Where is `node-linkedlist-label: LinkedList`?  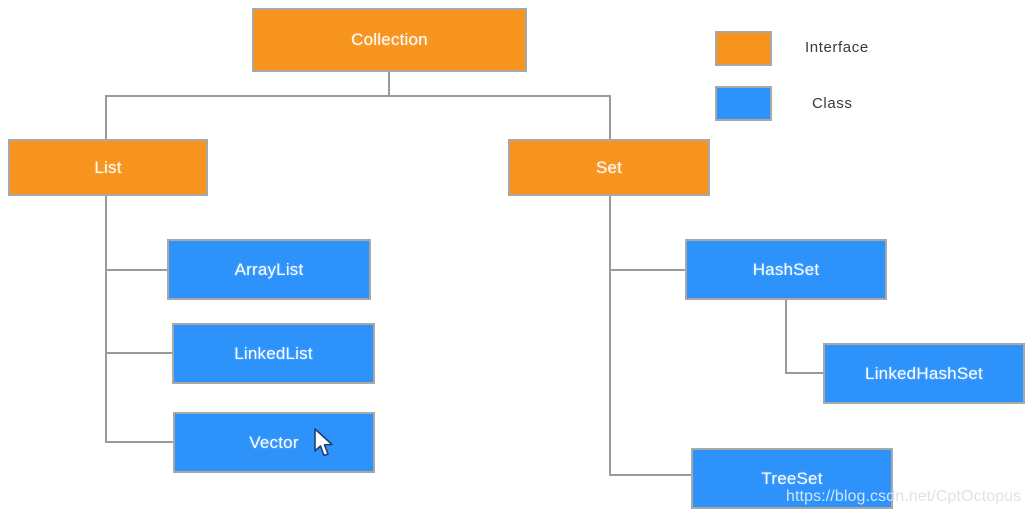 node-linkedlist-label: LinkedList is located at coordinates (273, 353).